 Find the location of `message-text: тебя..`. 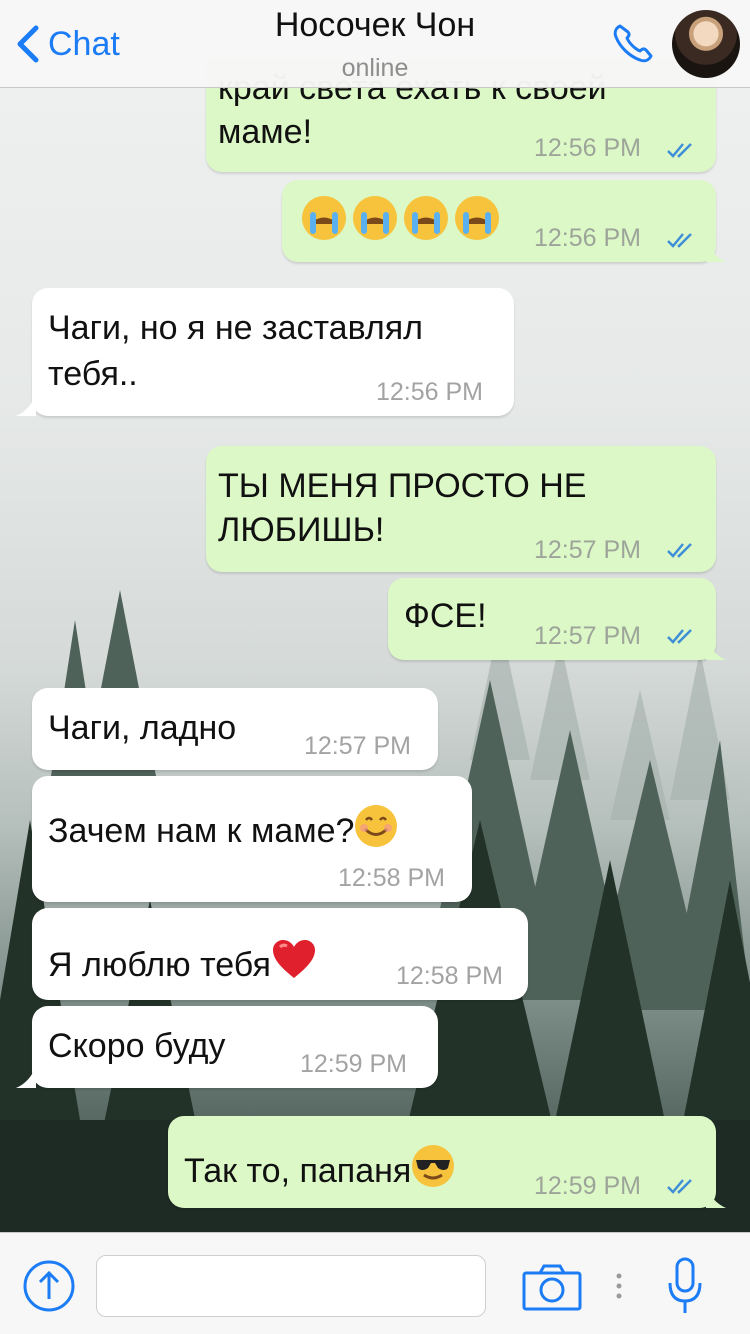

message-text: тебя.. is located at coordinates (93, 374).